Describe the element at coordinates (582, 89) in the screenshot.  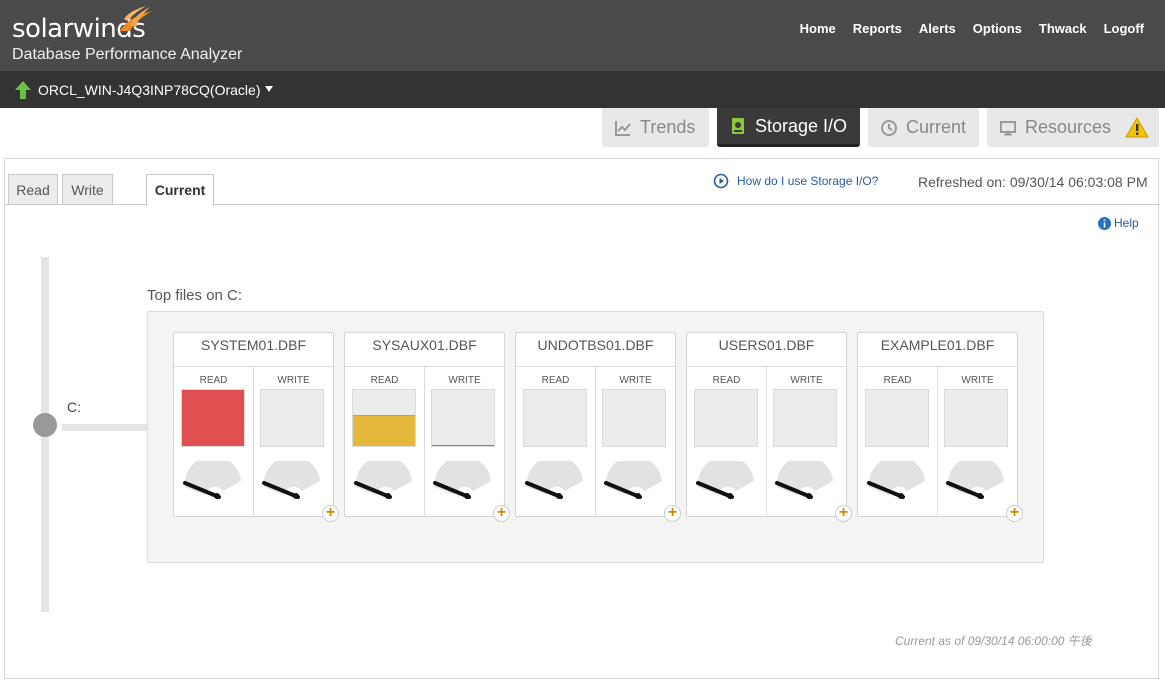
I see `server-bar: ORCL_WIN-J4Q3INP78CQ(Oracle)` at that location.